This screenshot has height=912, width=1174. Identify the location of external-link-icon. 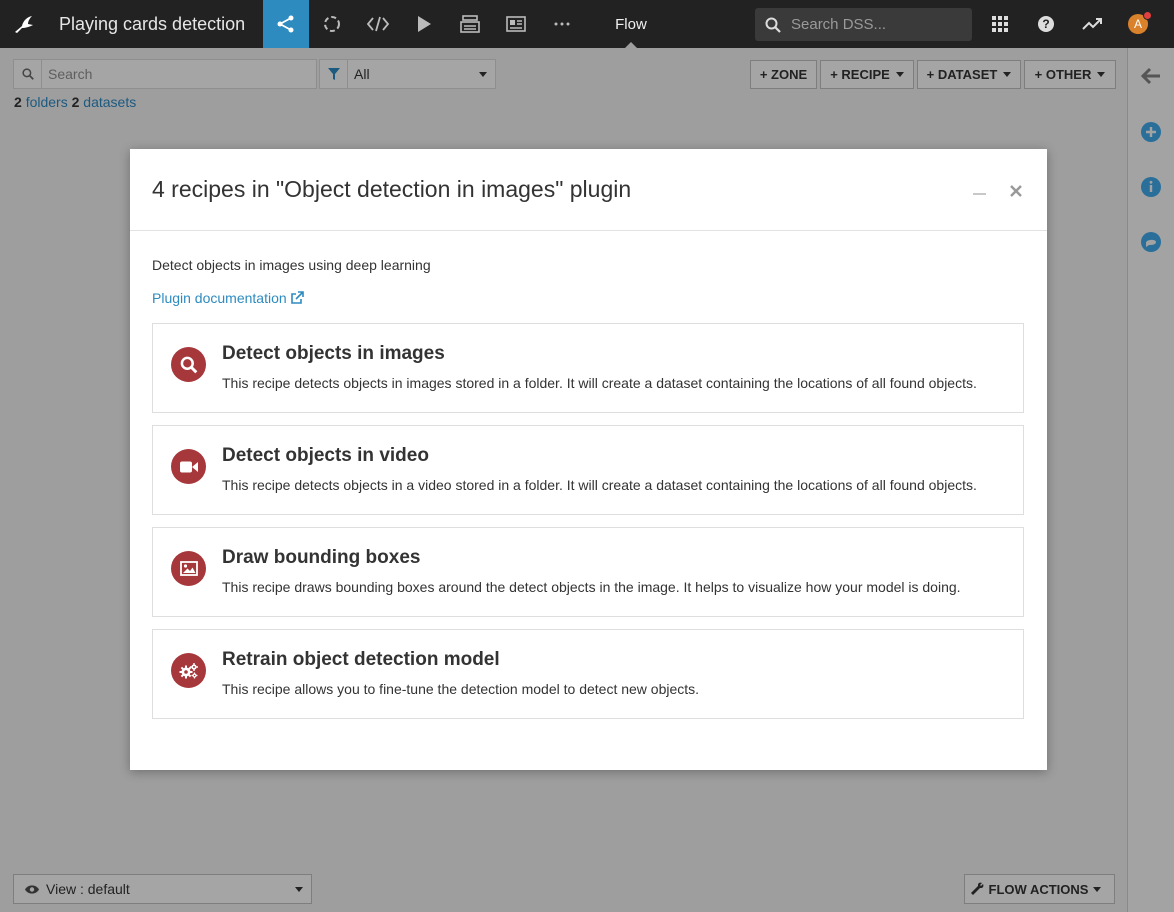
(297, 297).